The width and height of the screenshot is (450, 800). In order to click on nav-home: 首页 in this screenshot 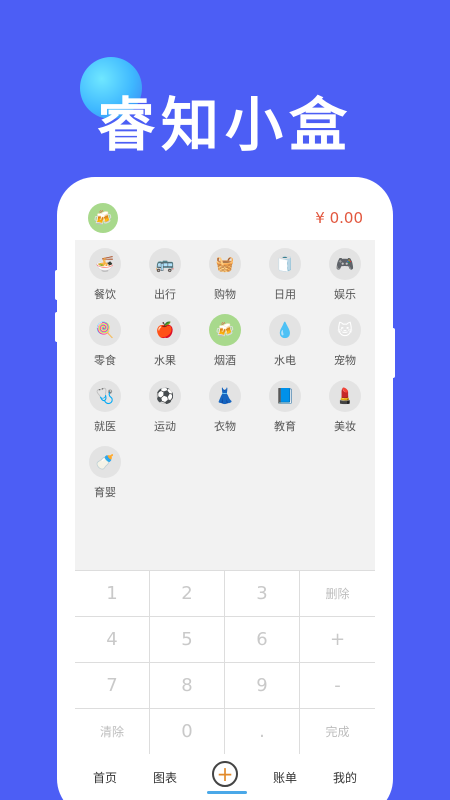, I will do `click(105, 777)`.